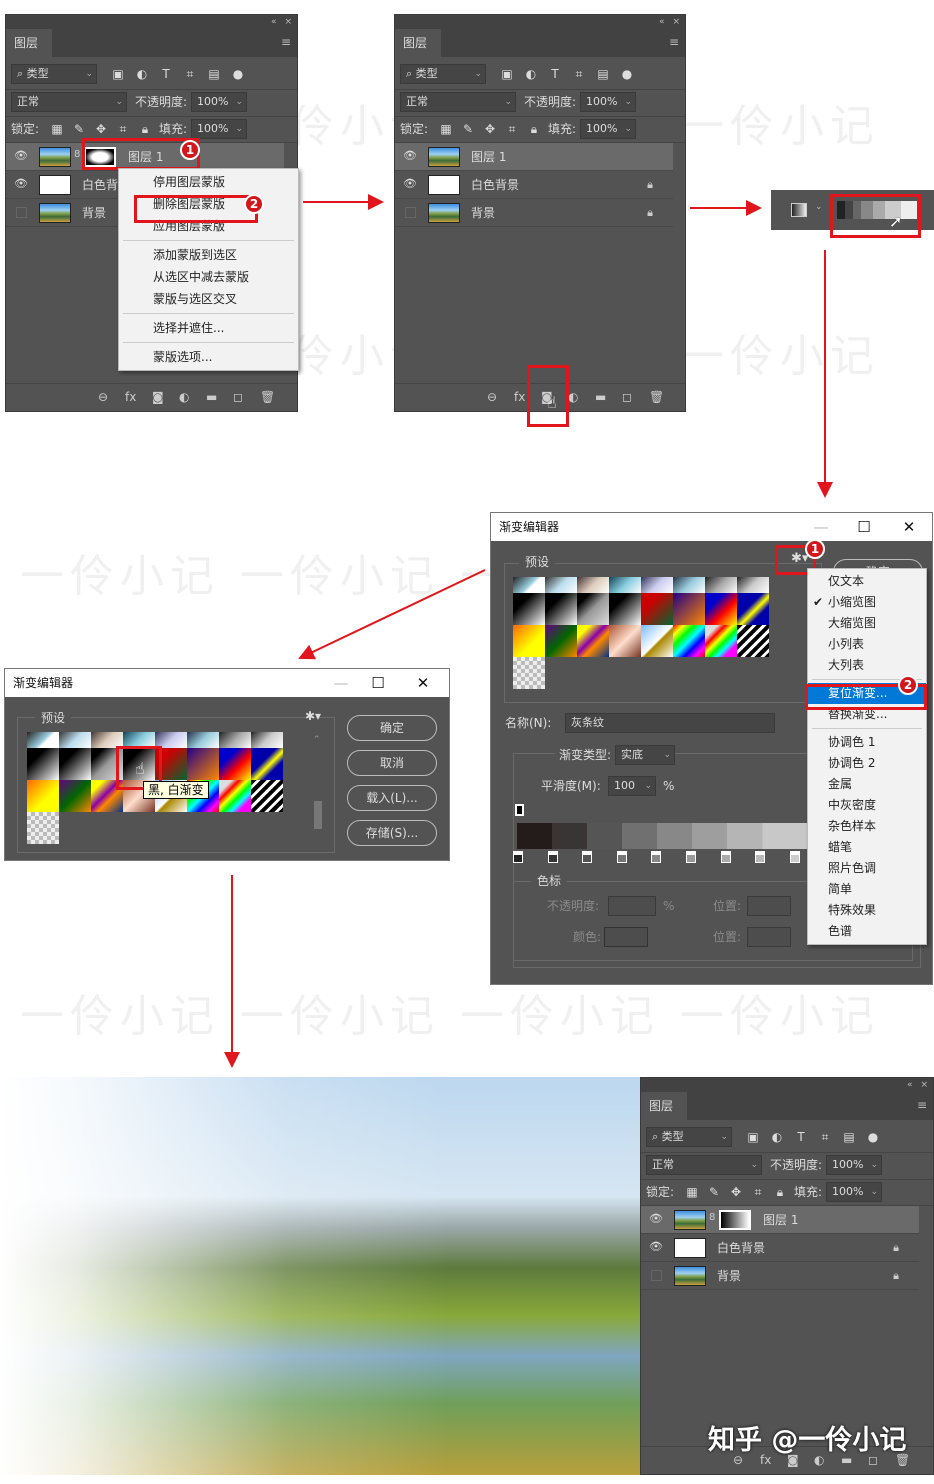 The height and width of the screenshot is (1484, 934). I want to click on menu-item: 协调色 1, so click(867, 742).